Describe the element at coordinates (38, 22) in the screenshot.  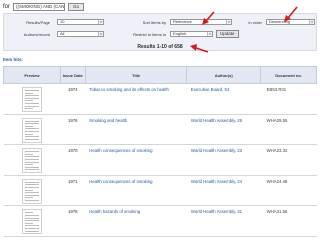
I see `results-per-page-label: Results/Page` at that location.